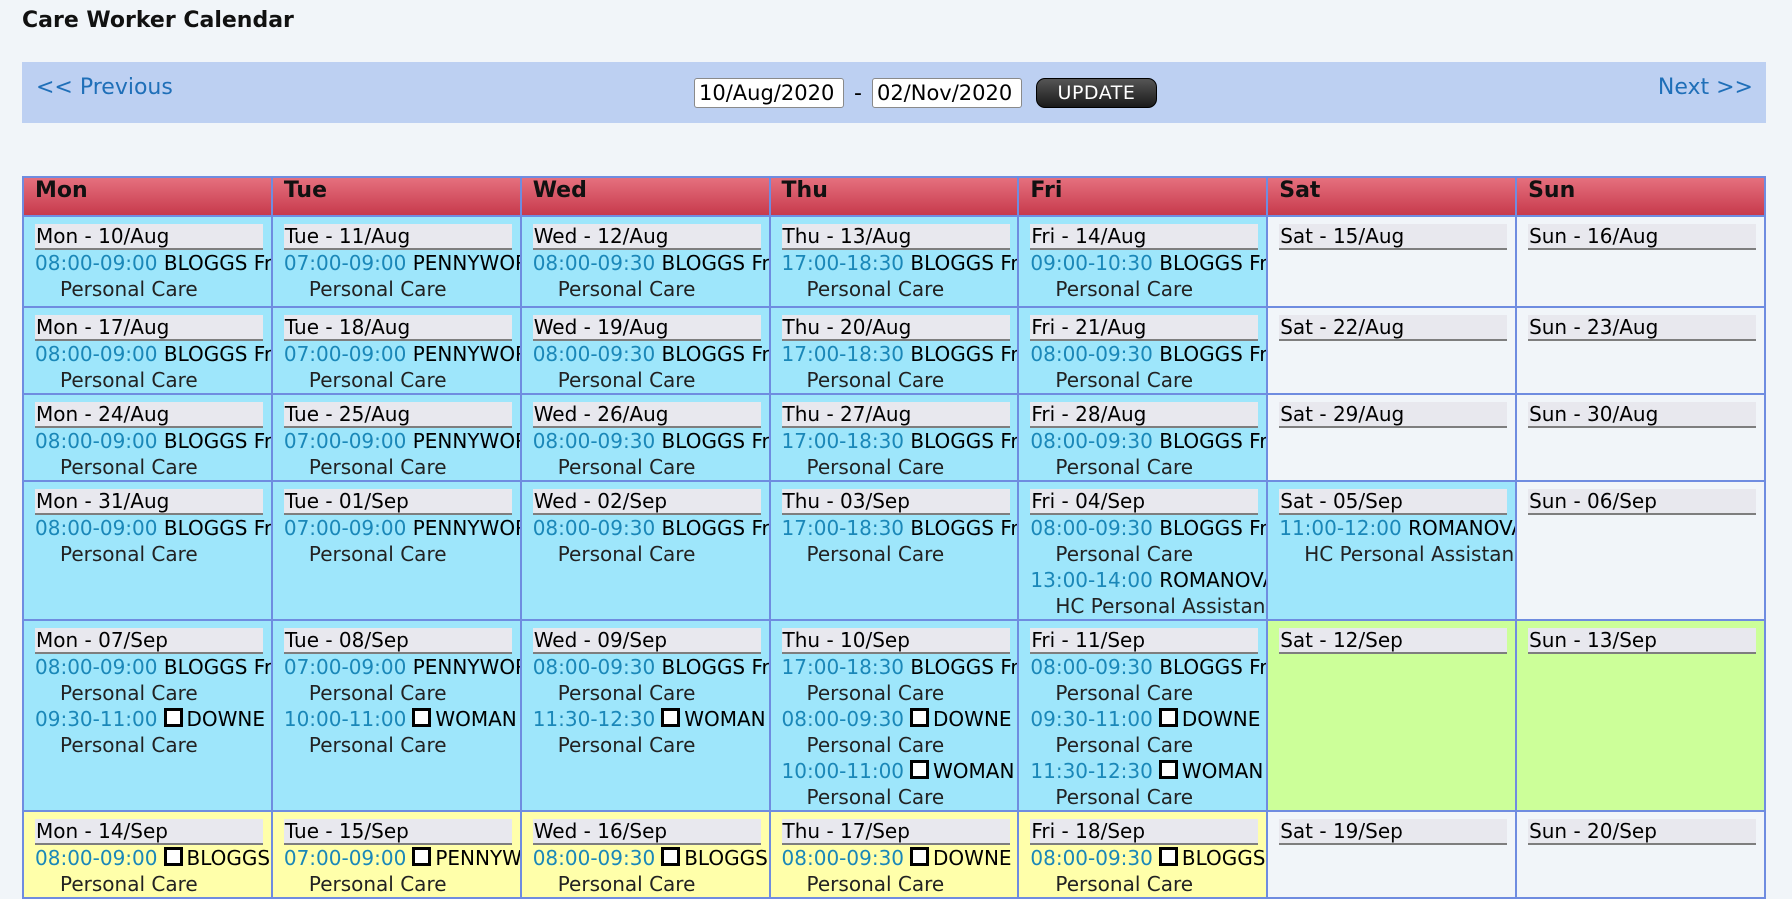 The image size is (1792, 899). Describe the element at coordinates (397, 502) in the screenshot. I see `day-date-label: Tue - 01/Sep` at that location.